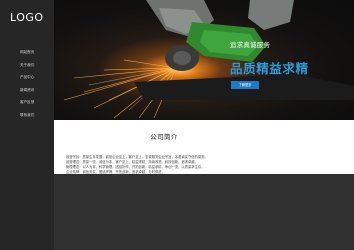 This screenshot has width=354, height=250. Describe the element at coordinates (27, 17) in the screenshot. I see `logo: LOGO` at that location.